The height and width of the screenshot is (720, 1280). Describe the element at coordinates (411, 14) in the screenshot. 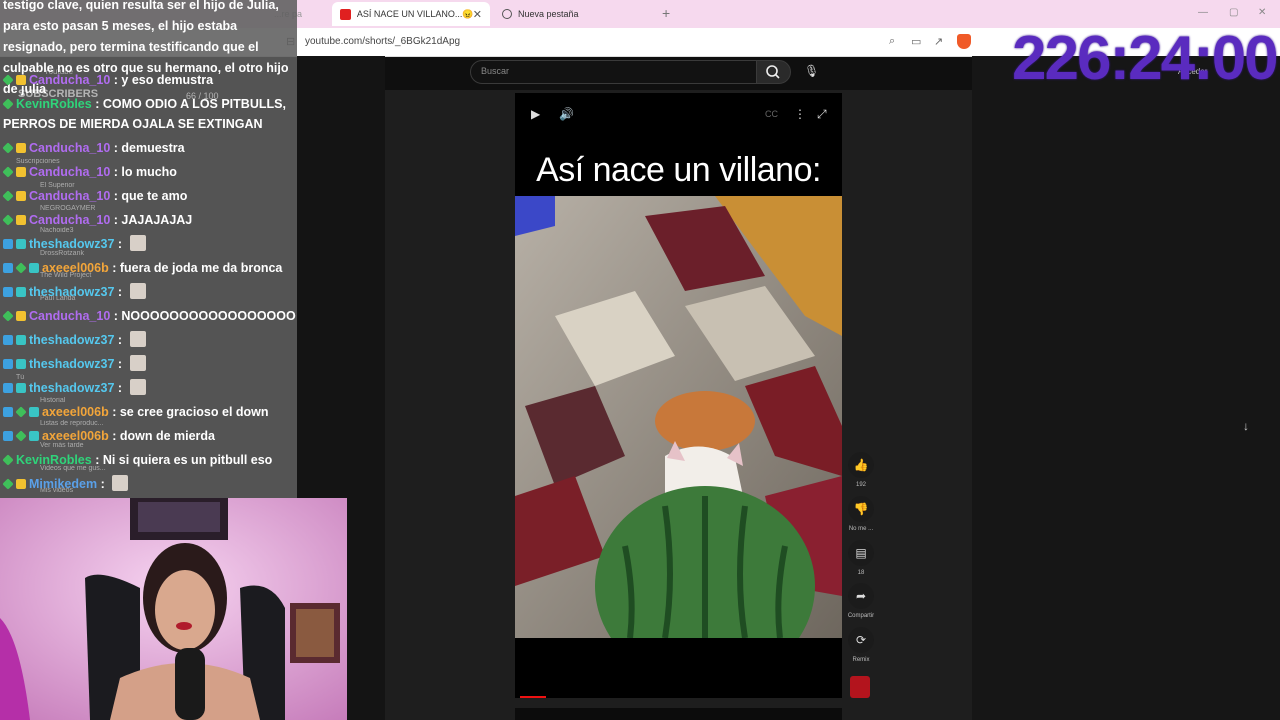

I see `tab-youtube-short: ASÍ NACE UN VILLANO...😠 #tr ✕` at that location.